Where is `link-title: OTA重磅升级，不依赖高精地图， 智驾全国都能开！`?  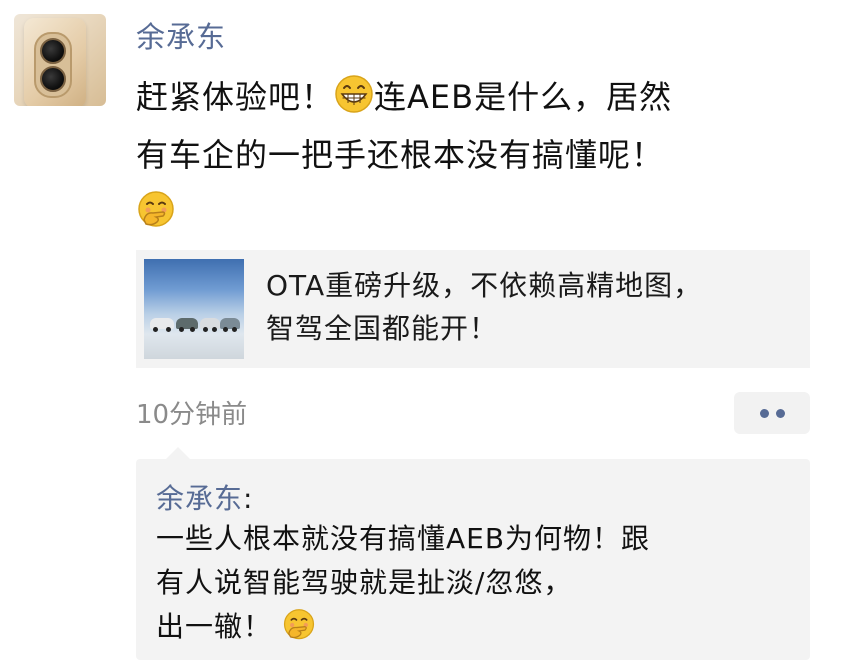 link-title: OTA重磅升级，不依赖高精地图， 智驾全国都能开！ is located at coordinates (531, 307).